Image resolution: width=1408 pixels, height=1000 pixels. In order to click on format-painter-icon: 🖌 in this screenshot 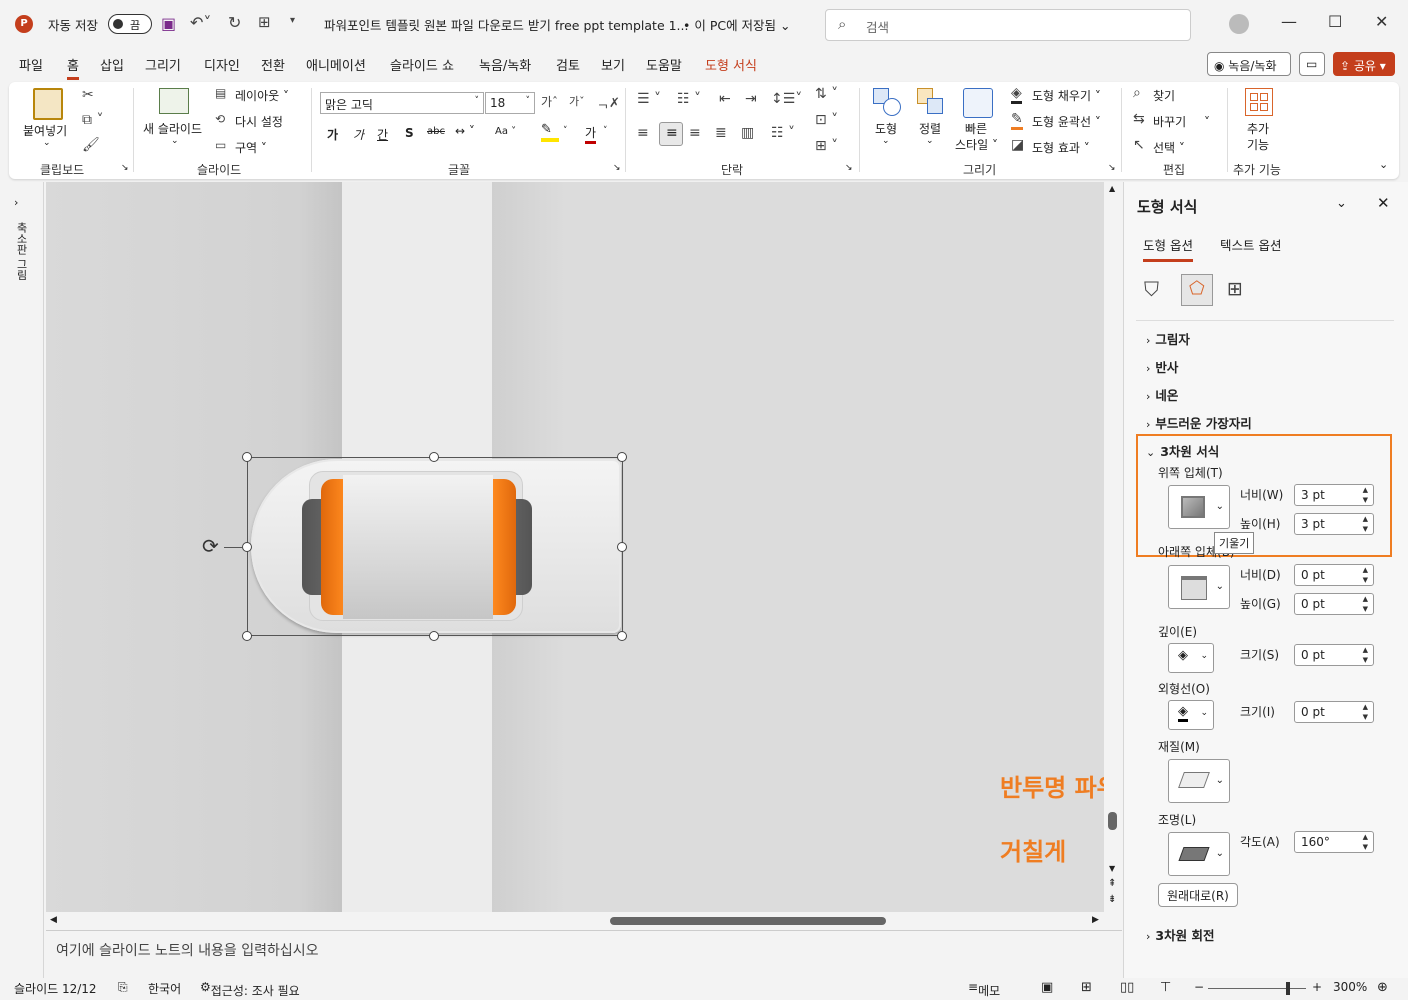, I will do `click(91, 145)`.